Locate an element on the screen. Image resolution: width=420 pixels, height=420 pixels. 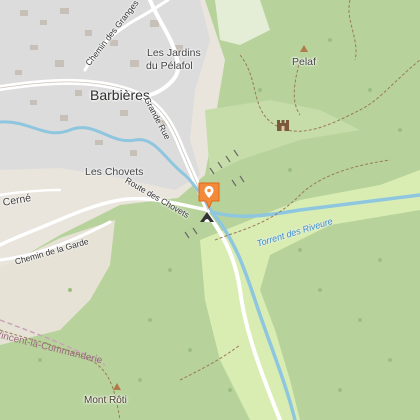
place-label-jardins-1: Les Jardins is located at coordinates (174, 53).